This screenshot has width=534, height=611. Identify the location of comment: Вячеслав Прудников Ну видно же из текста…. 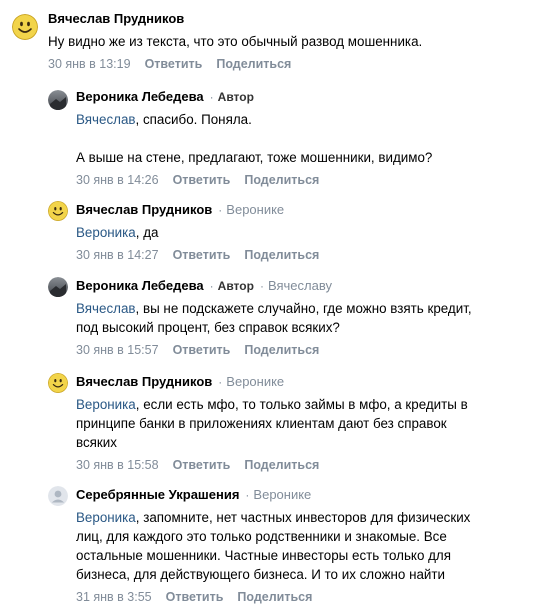
(267, 43).